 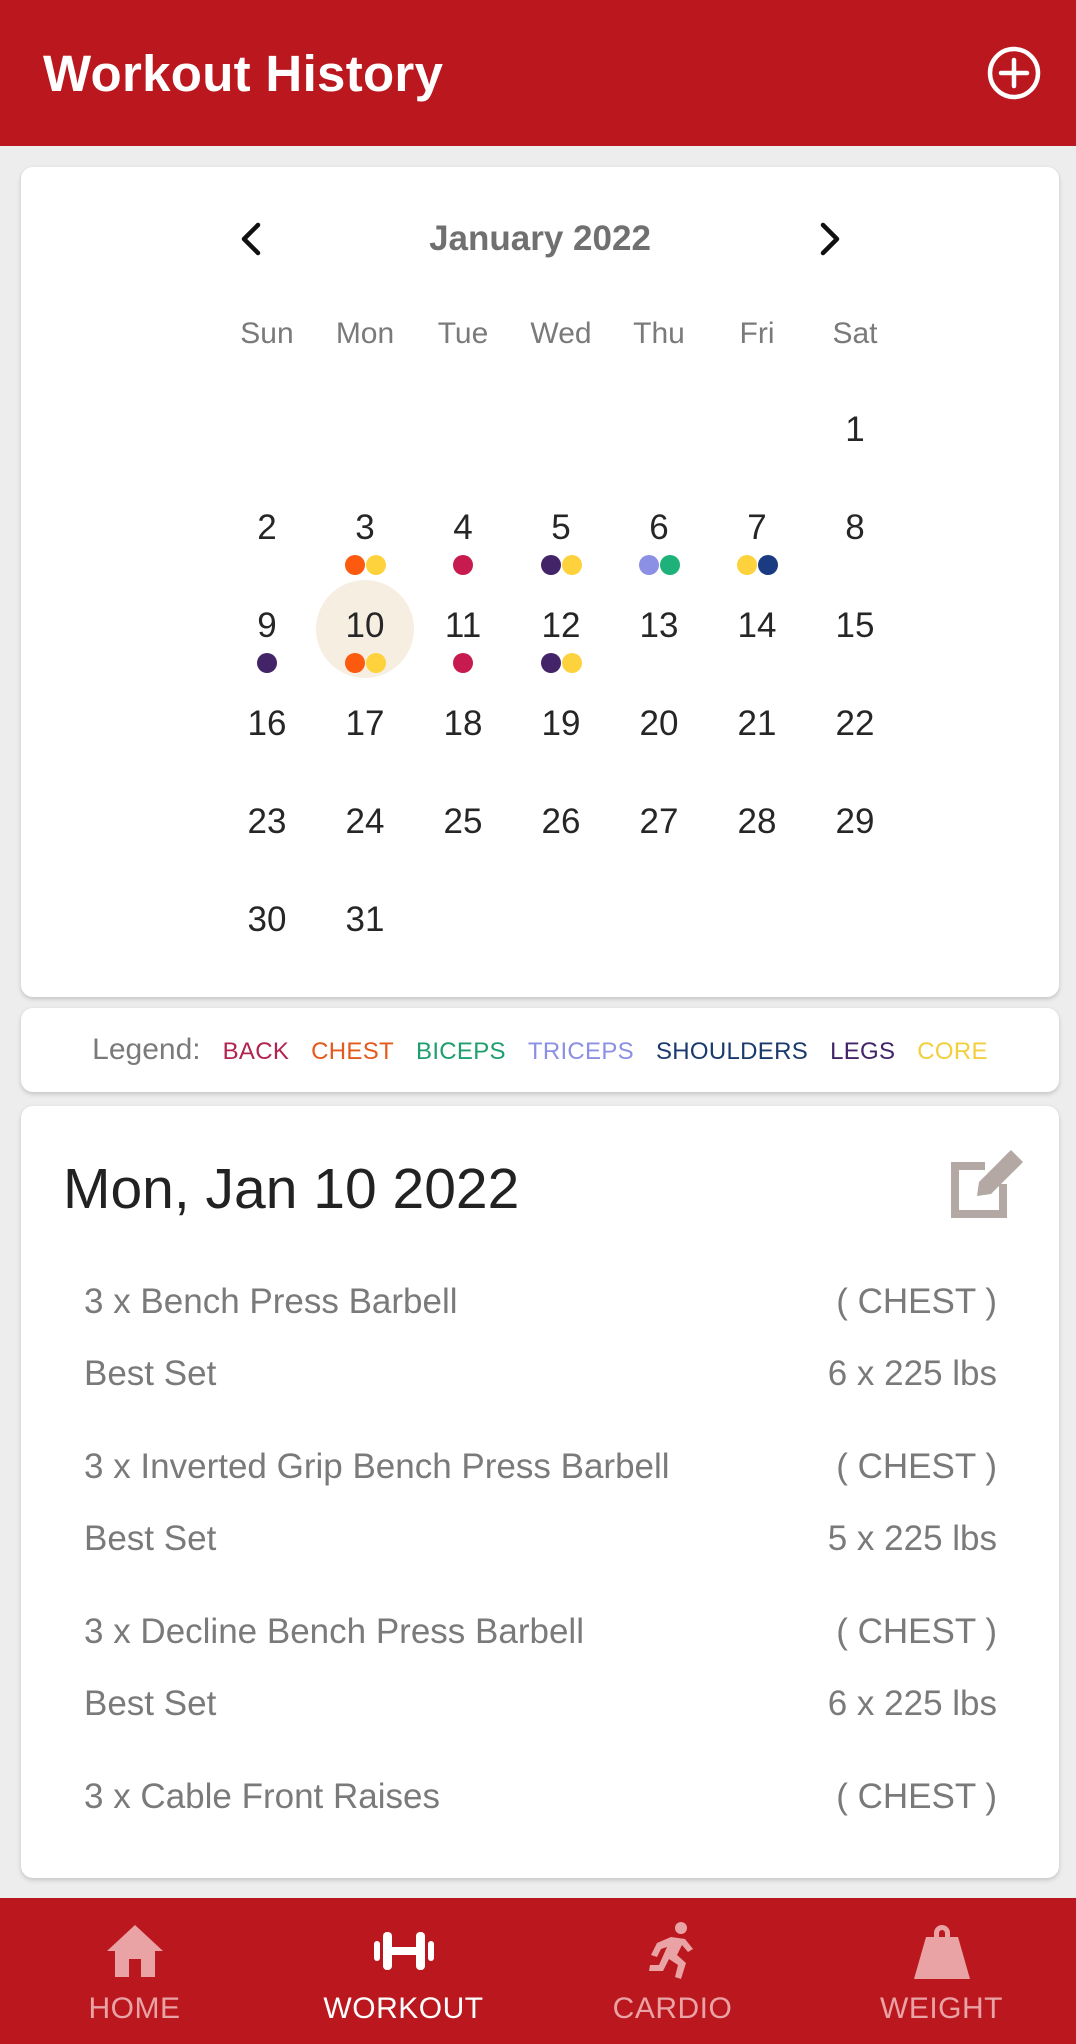 I want to click on legend-item-legs: LEGS, so click(x=863, y=1051).